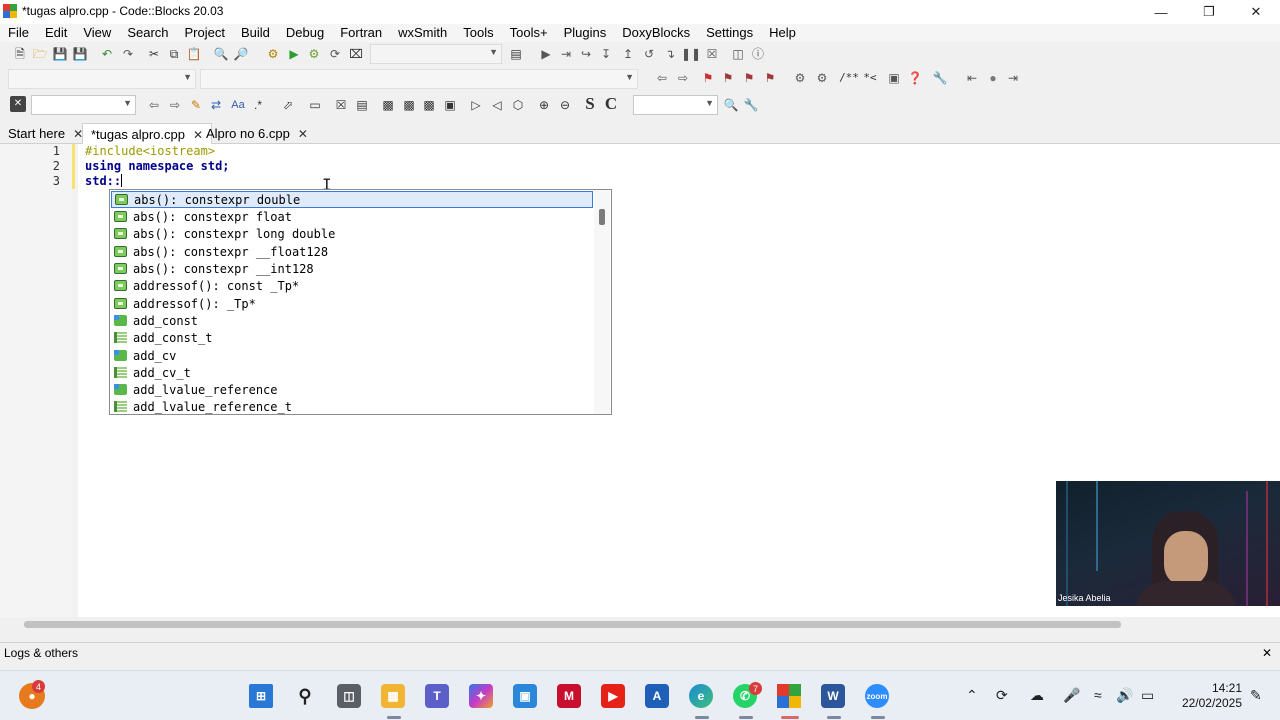 This screenshot has width=1280, height=720. Describe the element at coordinates (258, 105) in the screenshot. I see `regex-icon: .*` at that location.